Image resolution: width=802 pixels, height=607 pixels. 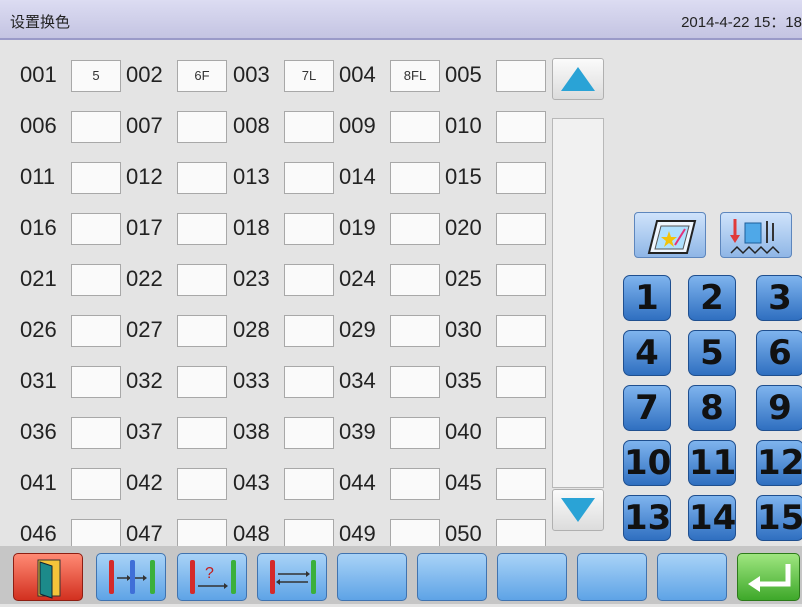 I want to click on enter-icon, so click(x=769, y=578).